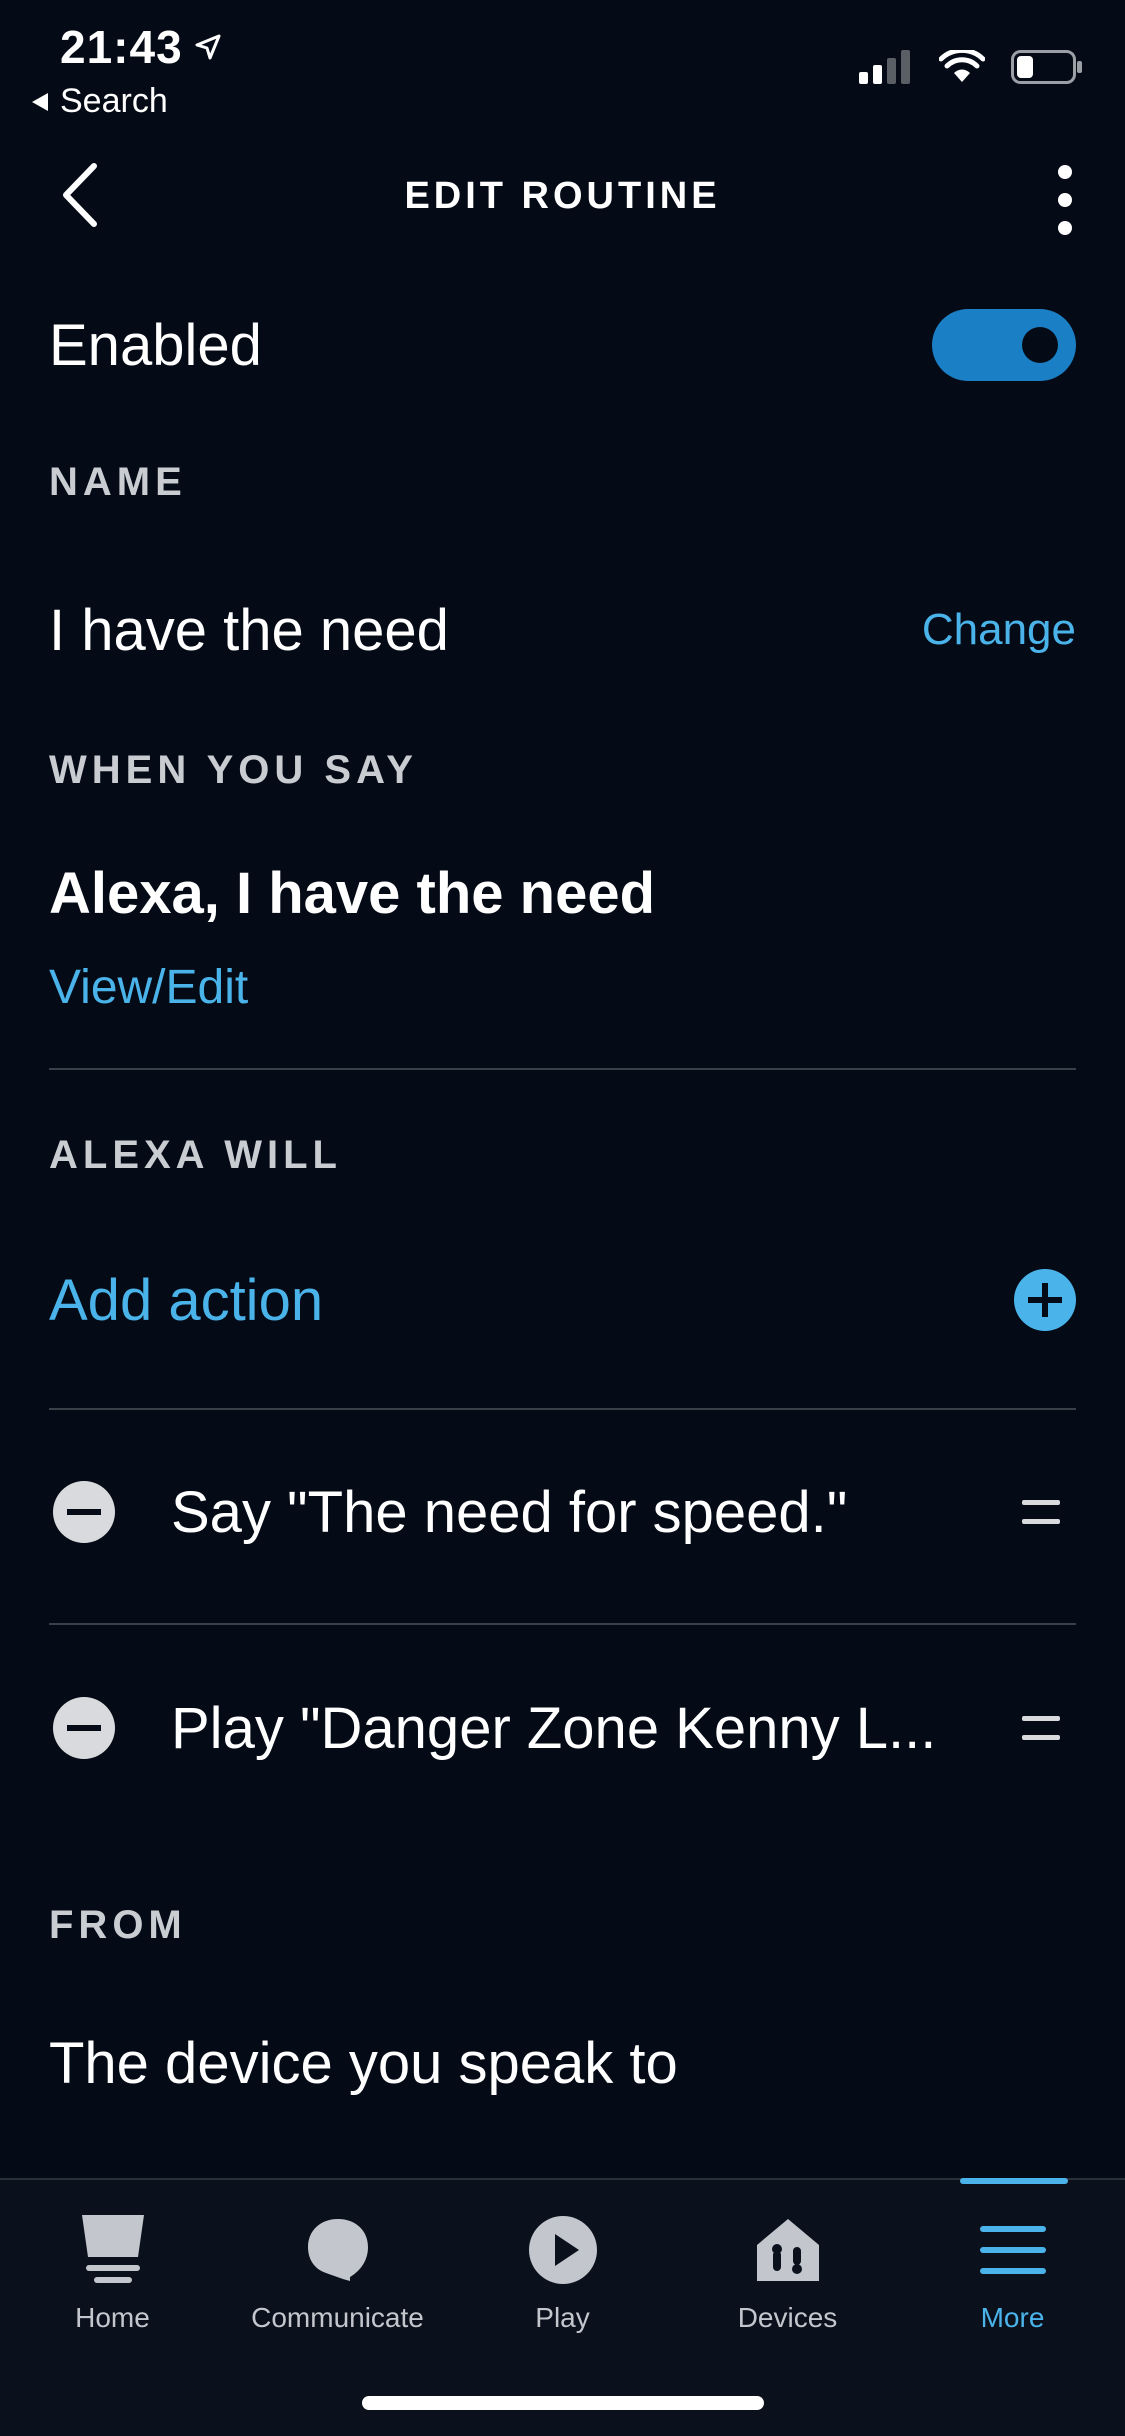 The height and width of the screenshot is (2436, 1125). I want to click on name-row: I have the need Change, so click(562, 630).